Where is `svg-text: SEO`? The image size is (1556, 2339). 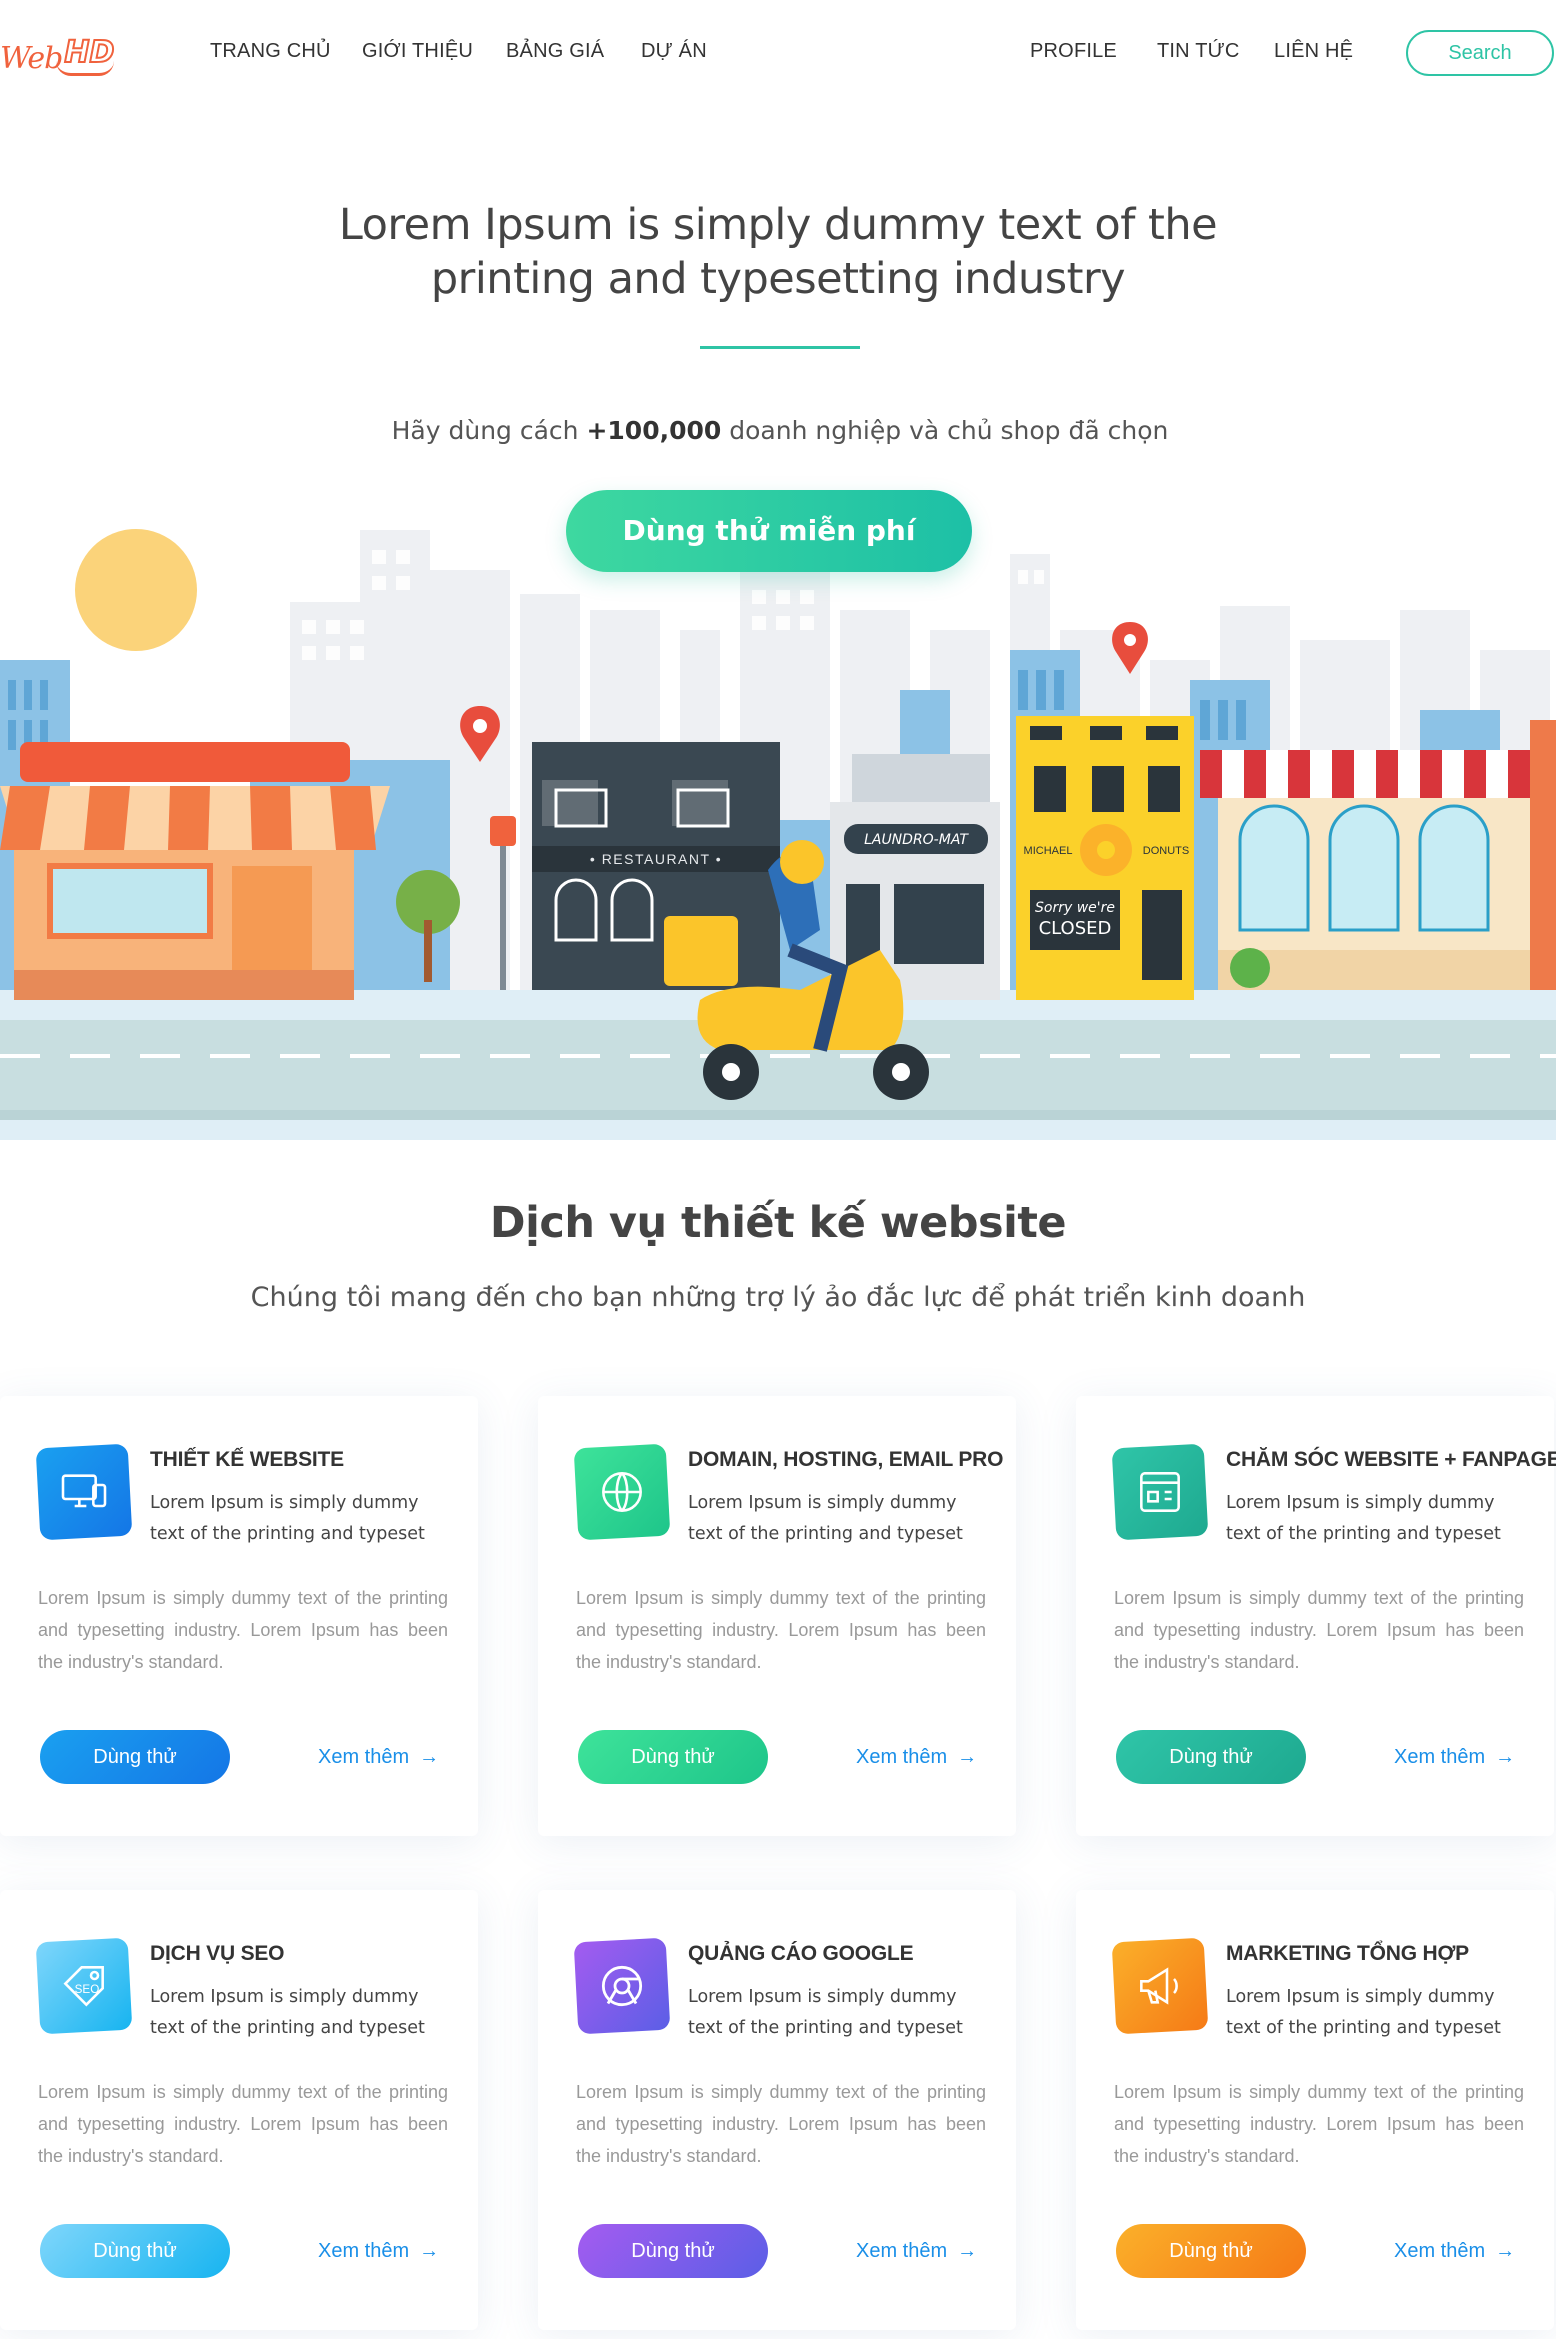
svg-text: SEO is located at coordinates (87, 1989).